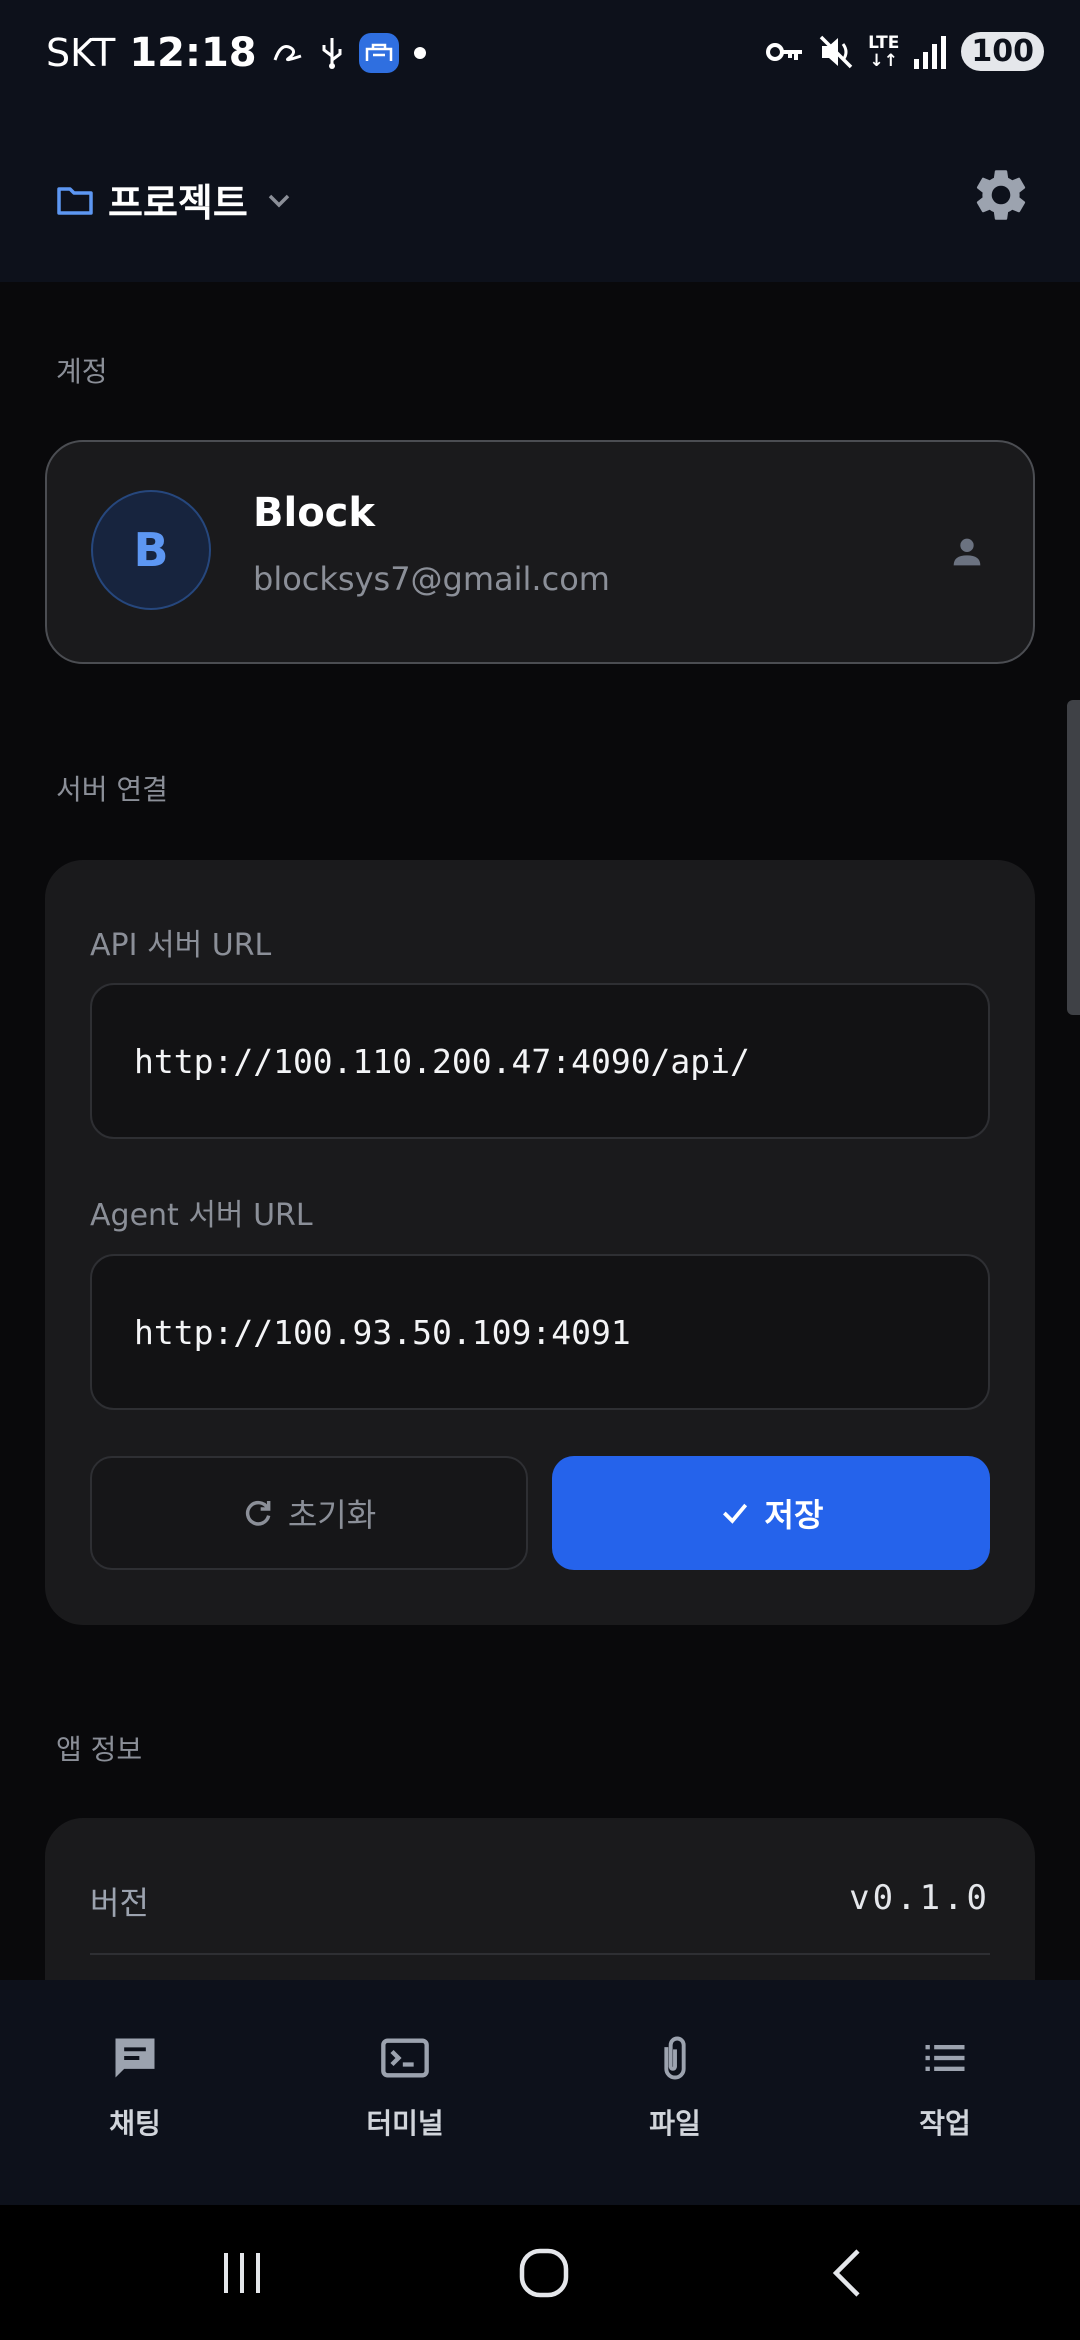  I want to click on divider, so click(540, 1954).